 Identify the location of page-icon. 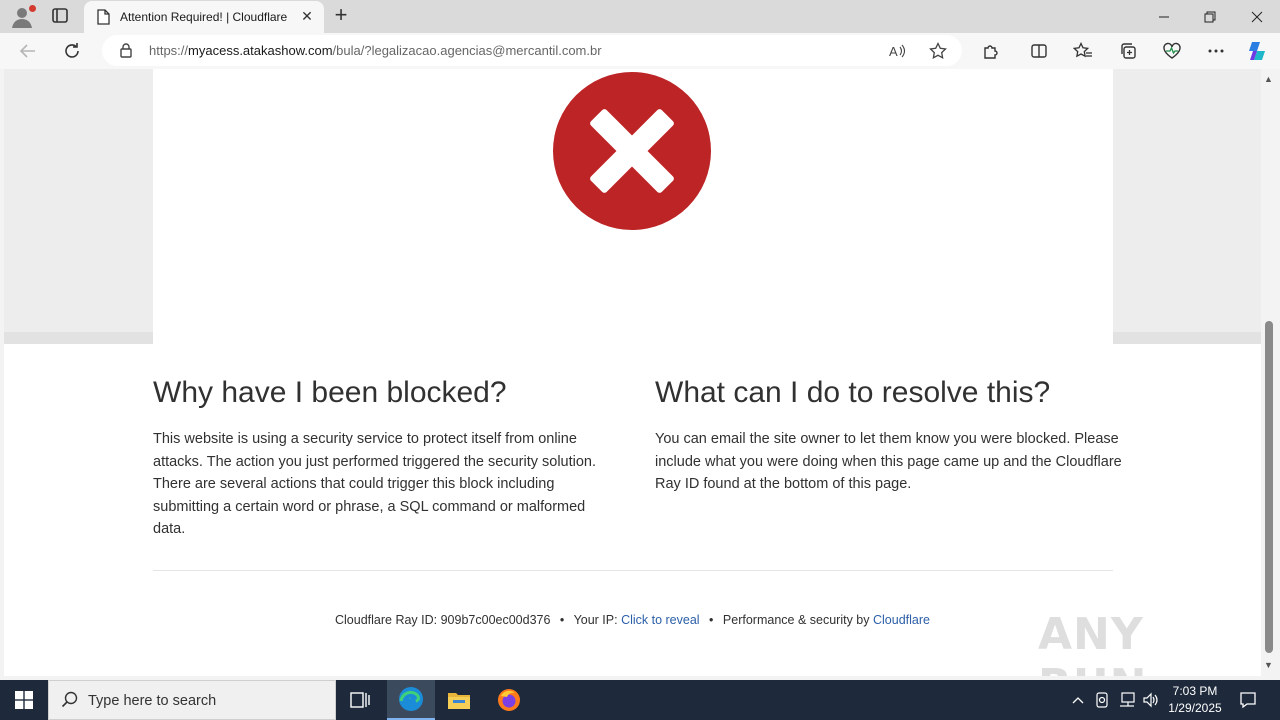
(103, 19).